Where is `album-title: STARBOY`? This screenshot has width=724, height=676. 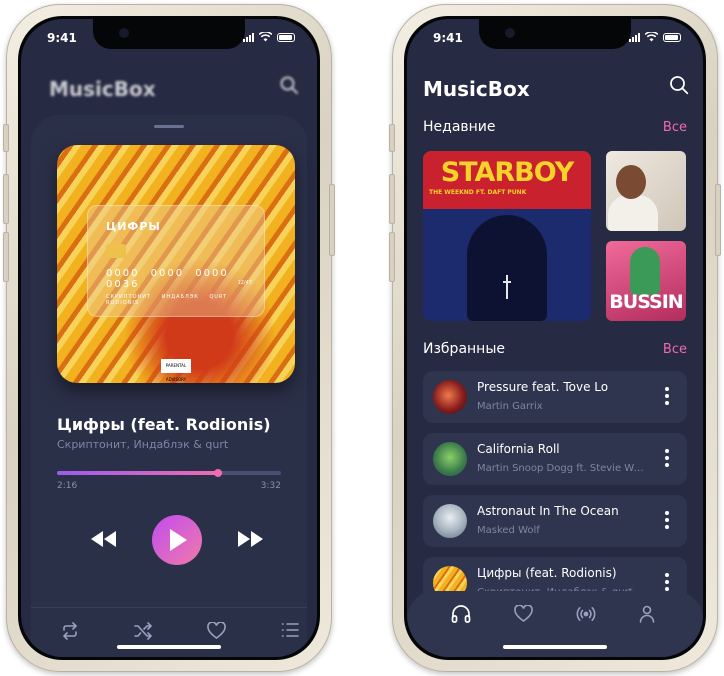 album-title: STARBOY is located at coordinates (507, 172).